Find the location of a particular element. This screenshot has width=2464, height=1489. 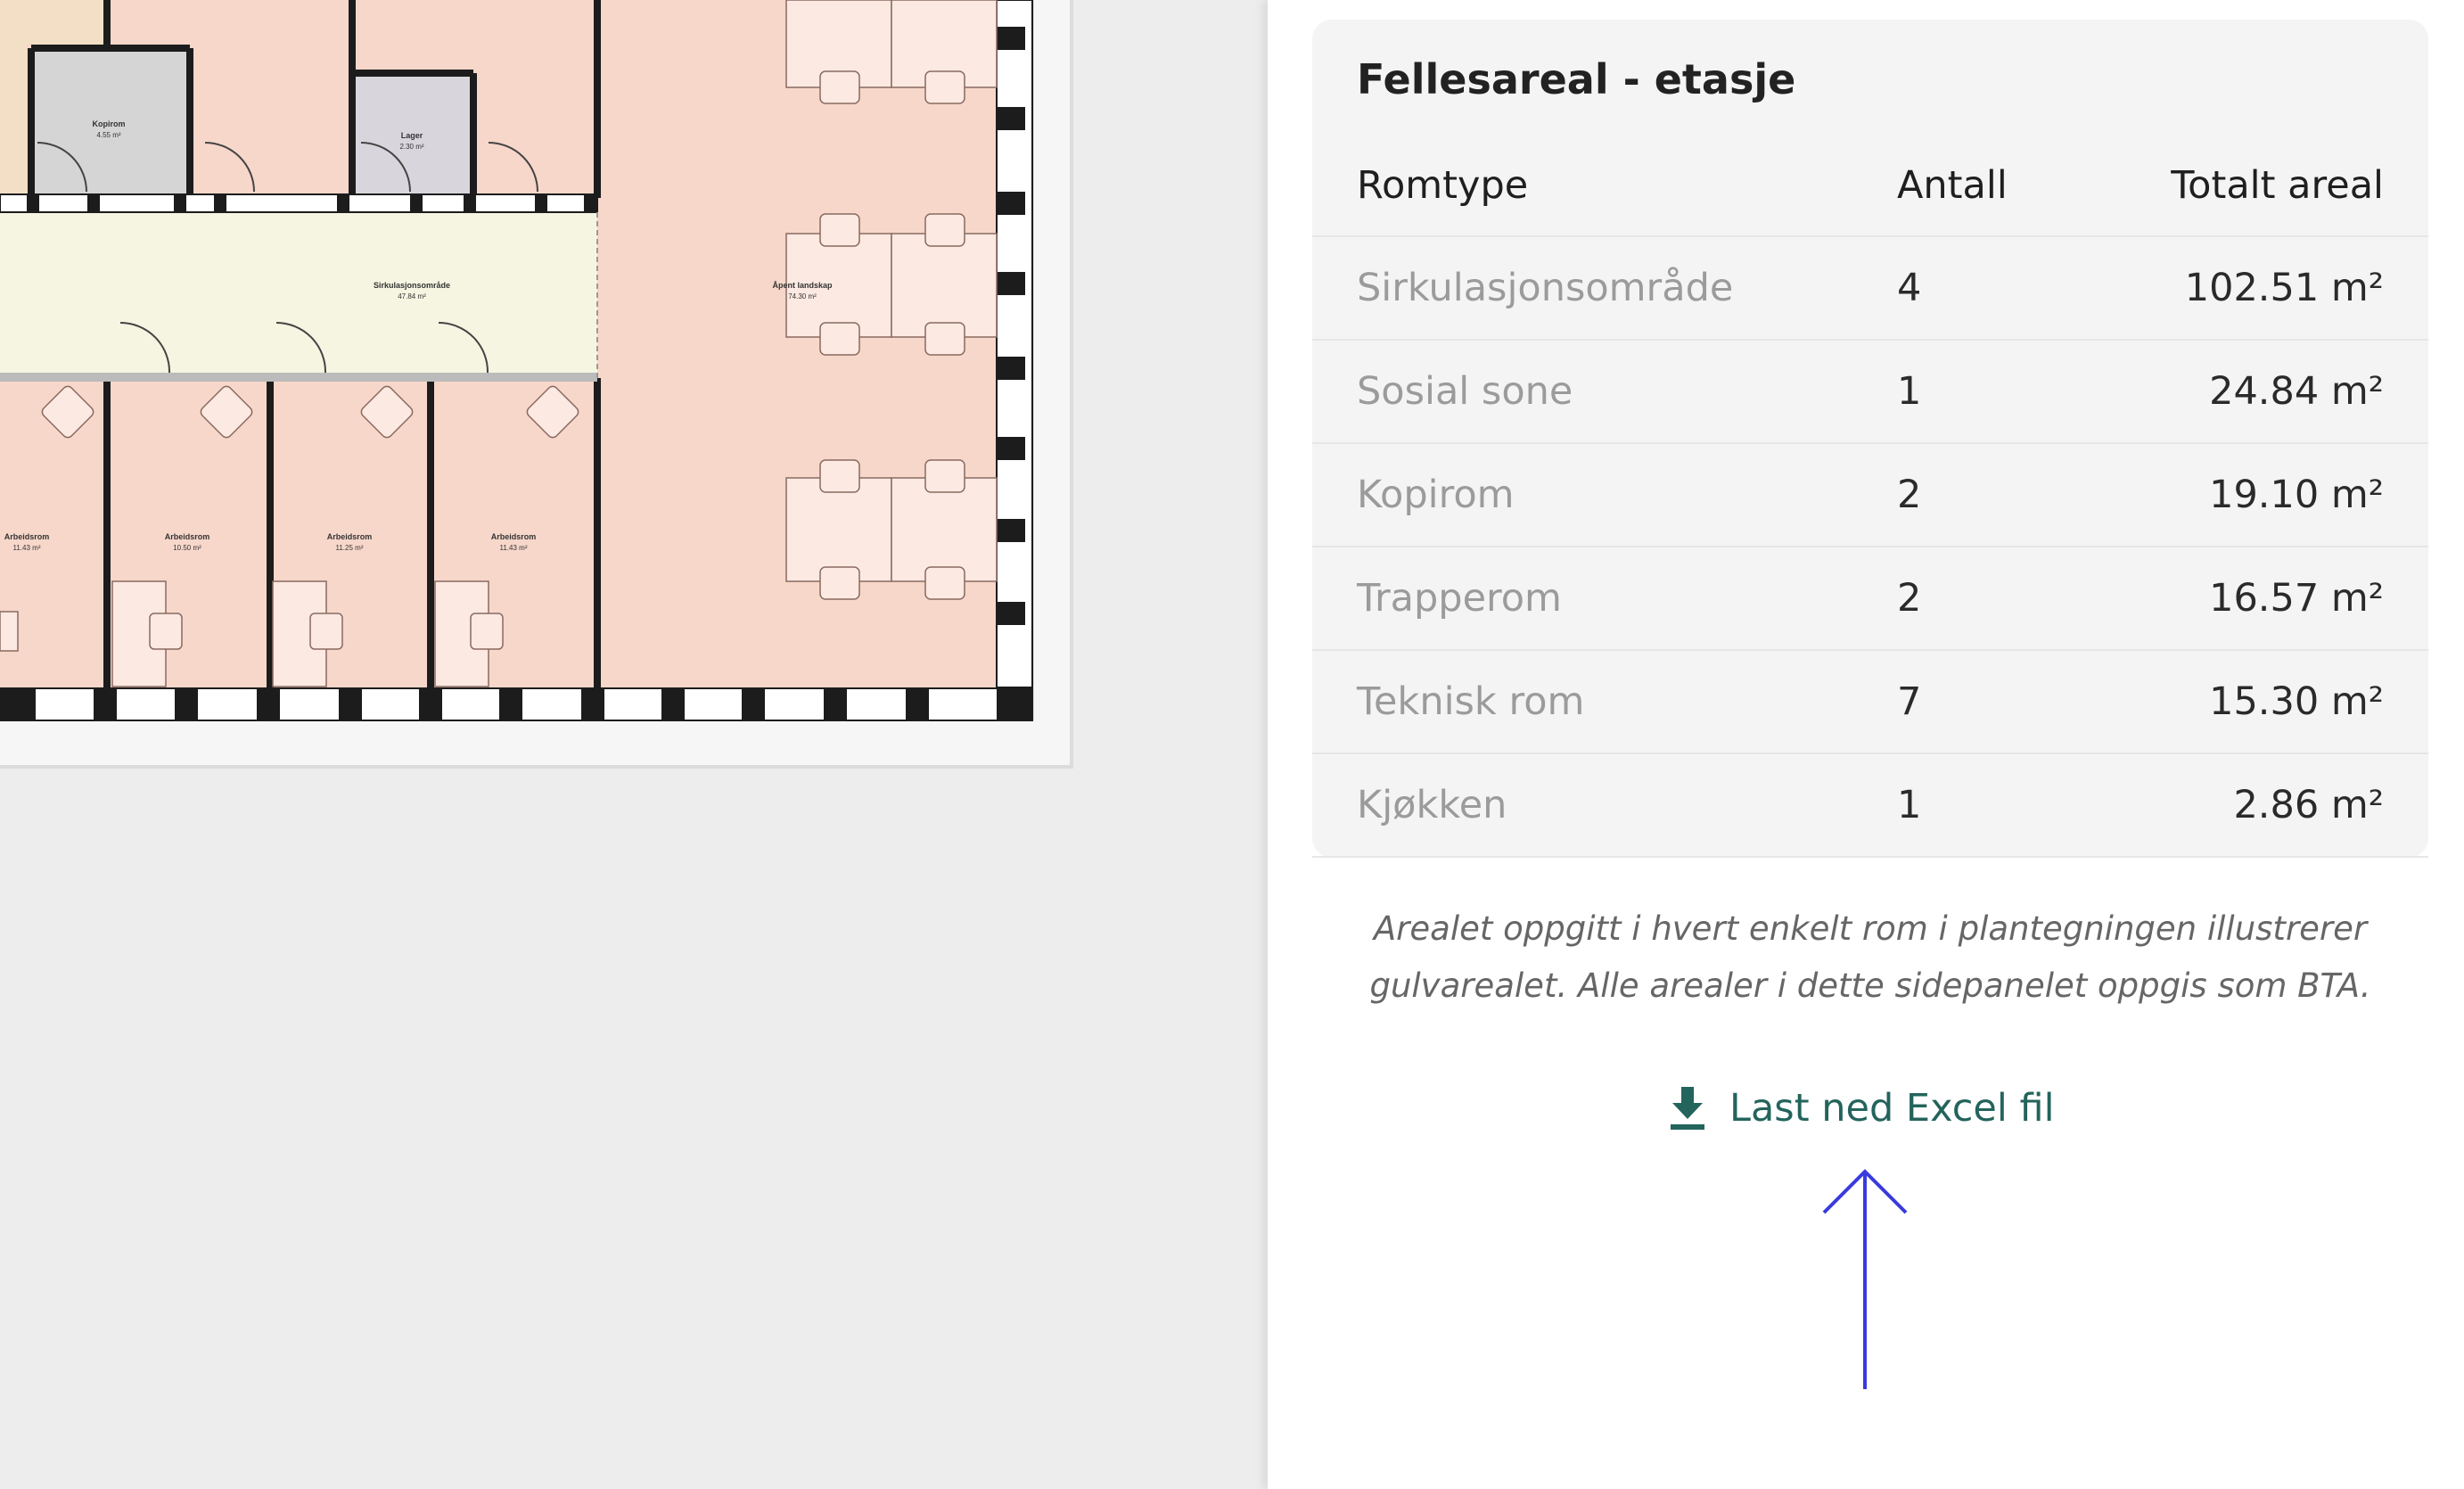

room-label-sirkulasjon: Sirkulasjonsområde is located at coordinates (412, 285).